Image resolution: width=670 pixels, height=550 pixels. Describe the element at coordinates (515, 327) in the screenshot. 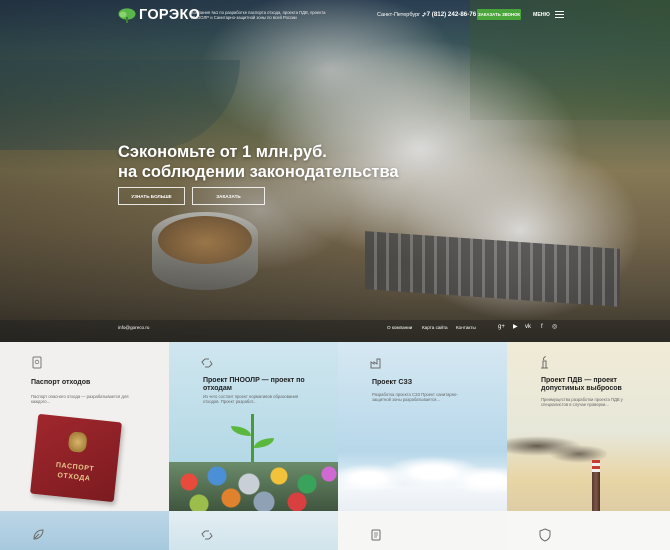

I see `youtube-icon: ▶` at that location.